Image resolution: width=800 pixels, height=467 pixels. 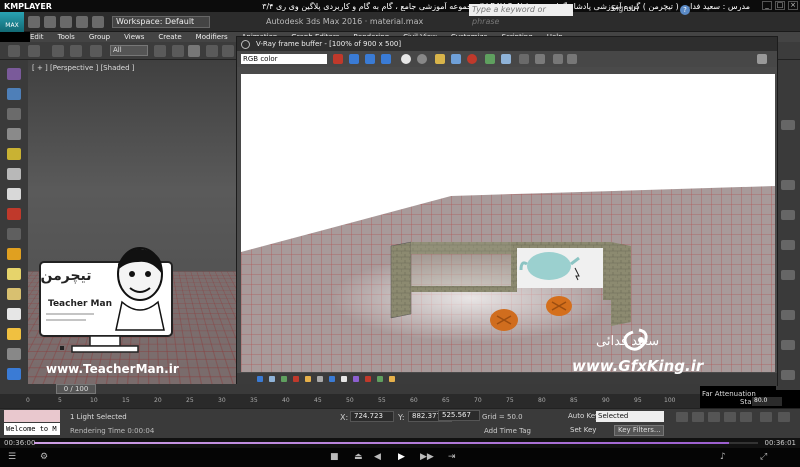 What do you see at coordinates (14, 334) in the screenshot?
I see `gear-icon` at bounding box center [14, 334].